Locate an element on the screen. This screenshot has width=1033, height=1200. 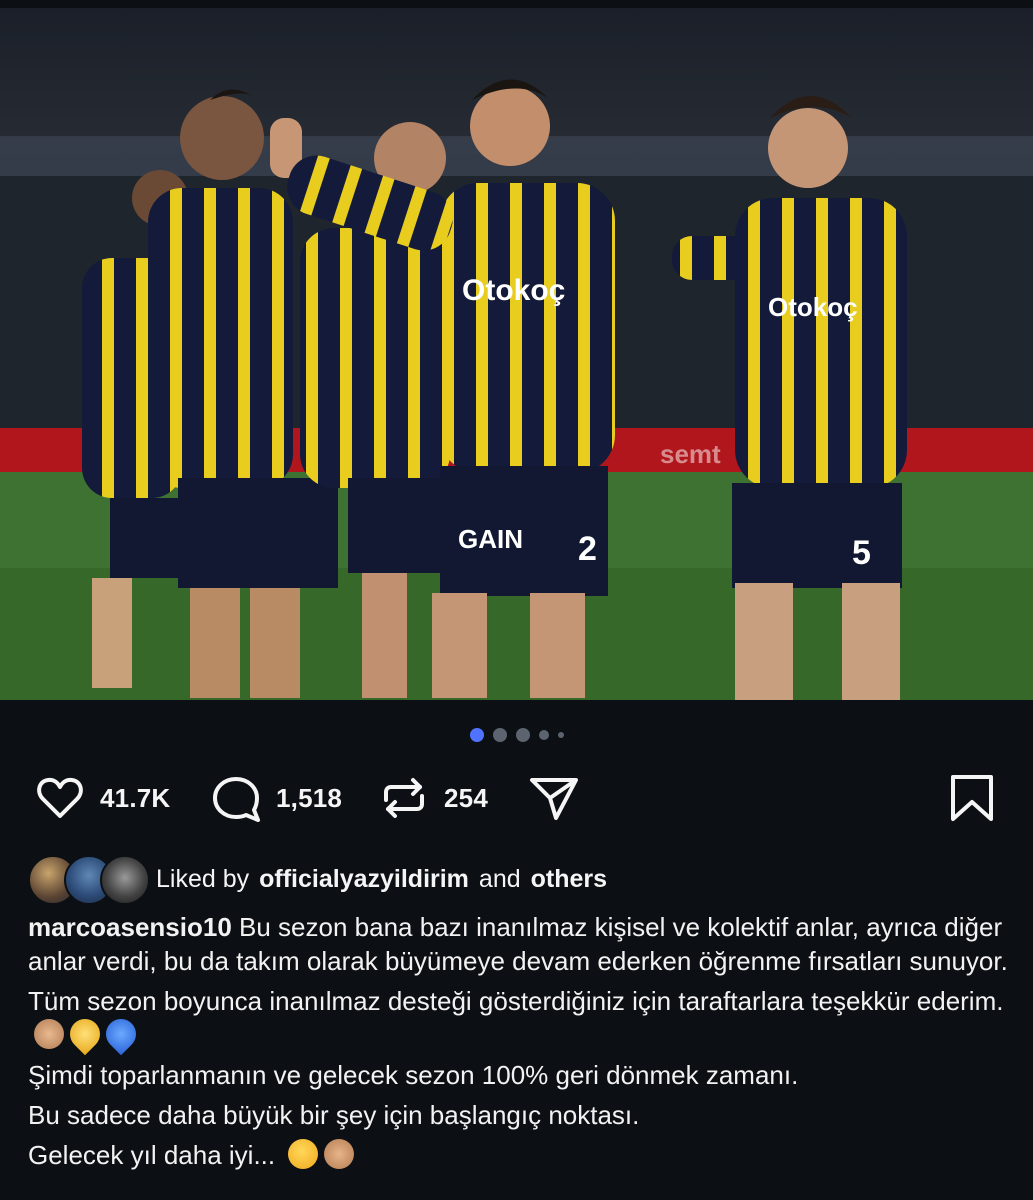
comment-count: 1,518 is located at coordinates (309, 798).